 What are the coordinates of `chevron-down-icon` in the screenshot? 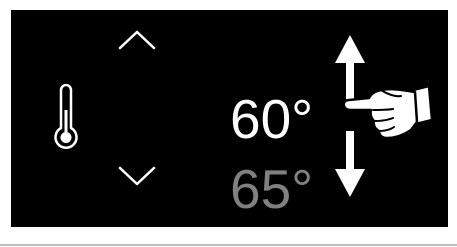 It's located at (137, 176).